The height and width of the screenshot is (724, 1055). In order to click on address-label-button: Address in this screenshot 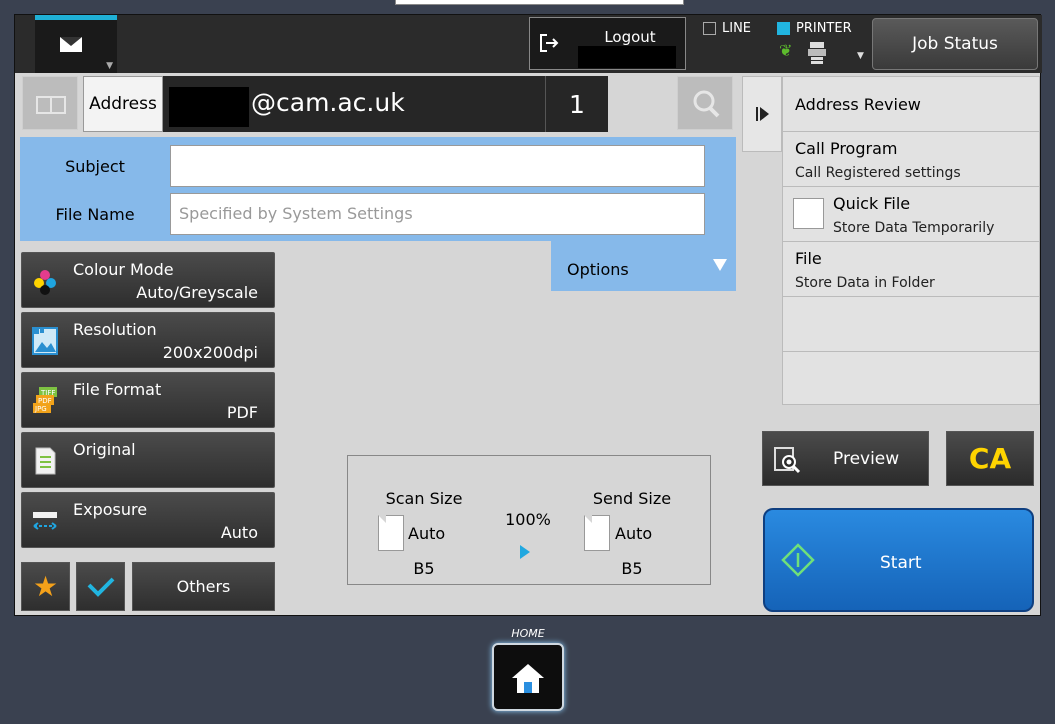, I will do `click(123, 104)`.